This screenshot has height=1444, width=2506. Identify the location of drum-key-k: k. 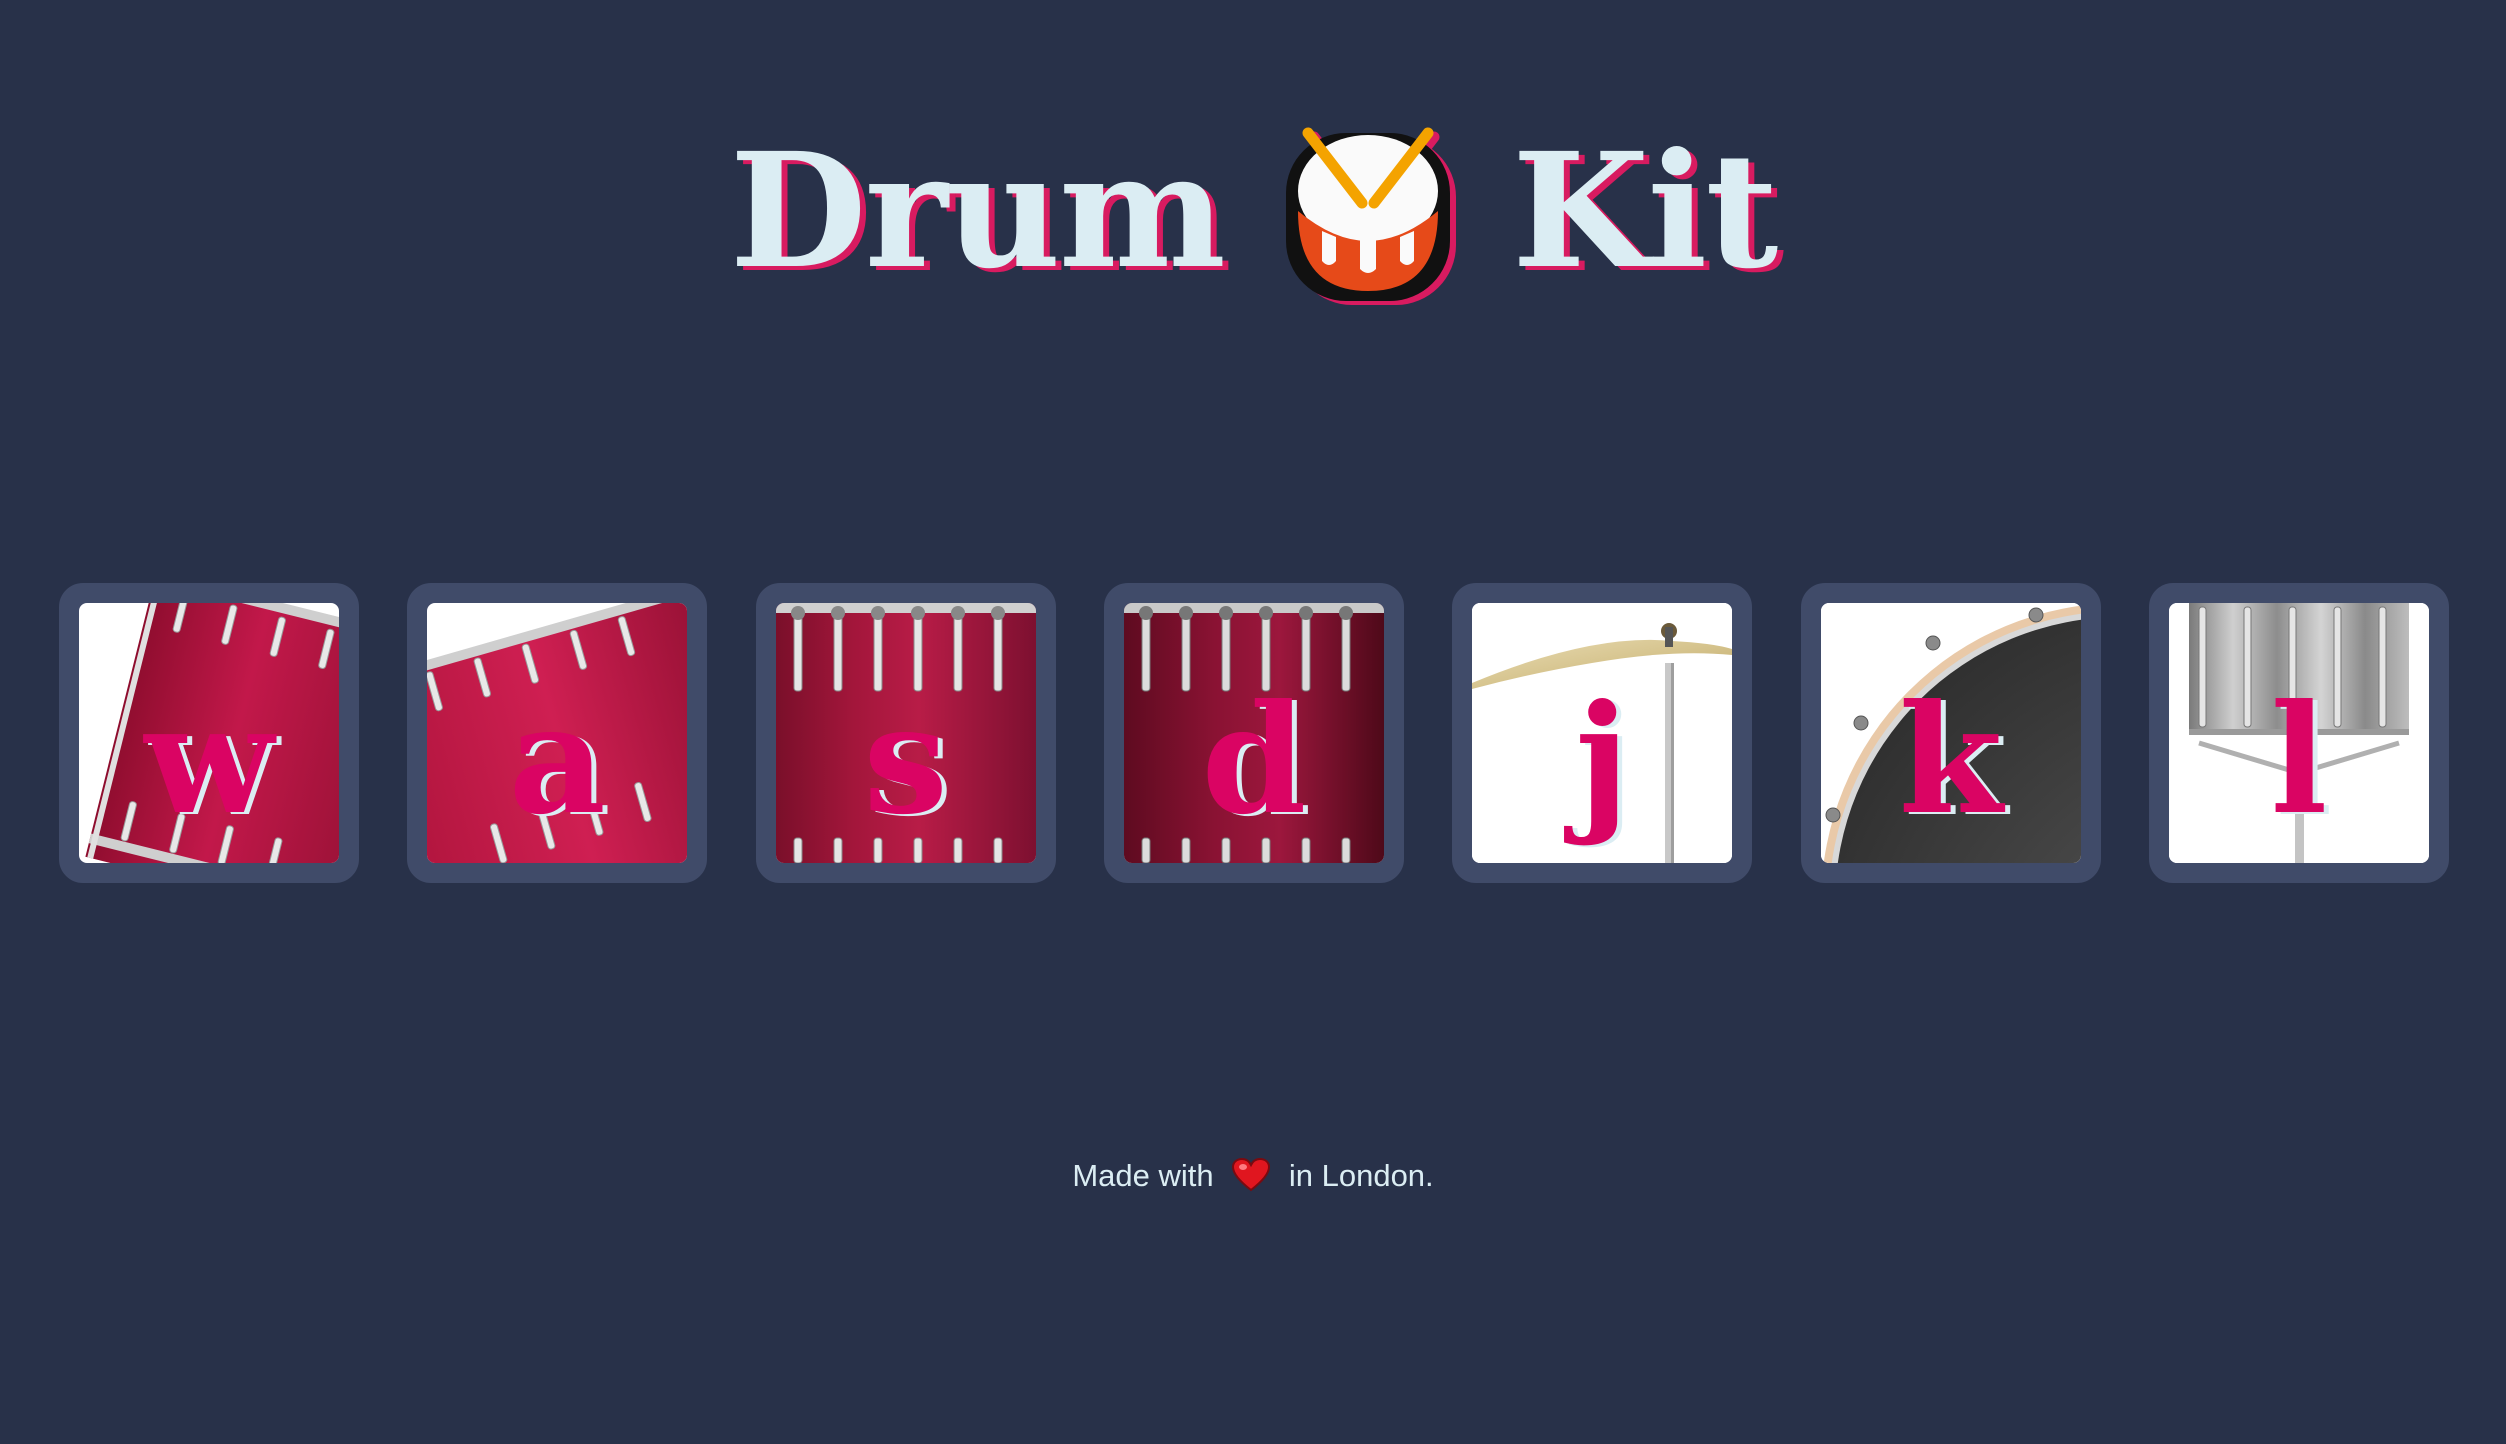
(1950, 733).